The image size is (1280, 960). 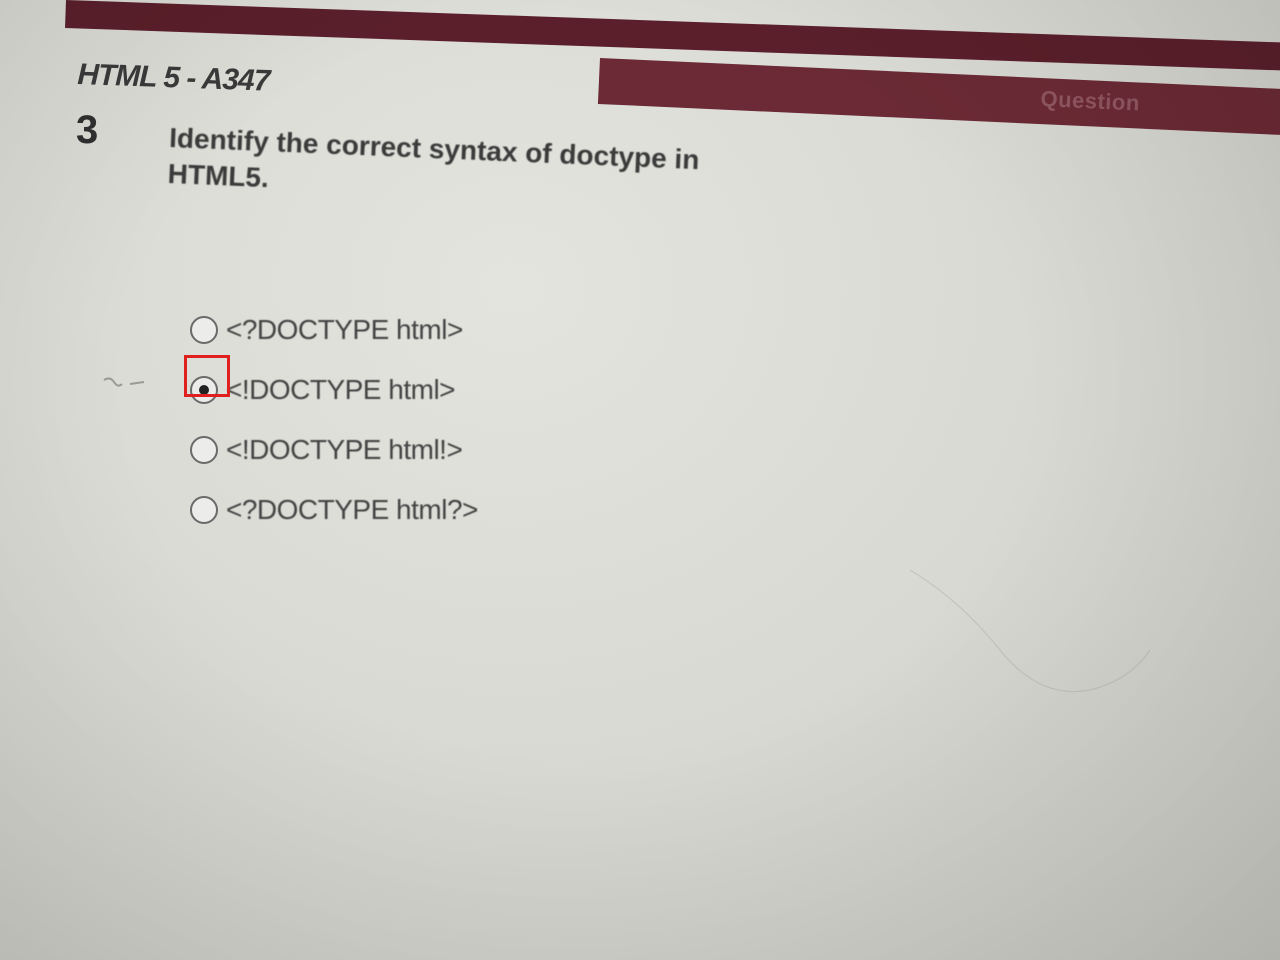 I want to click on question-header-bar: Question, so click(x=938, y=97).